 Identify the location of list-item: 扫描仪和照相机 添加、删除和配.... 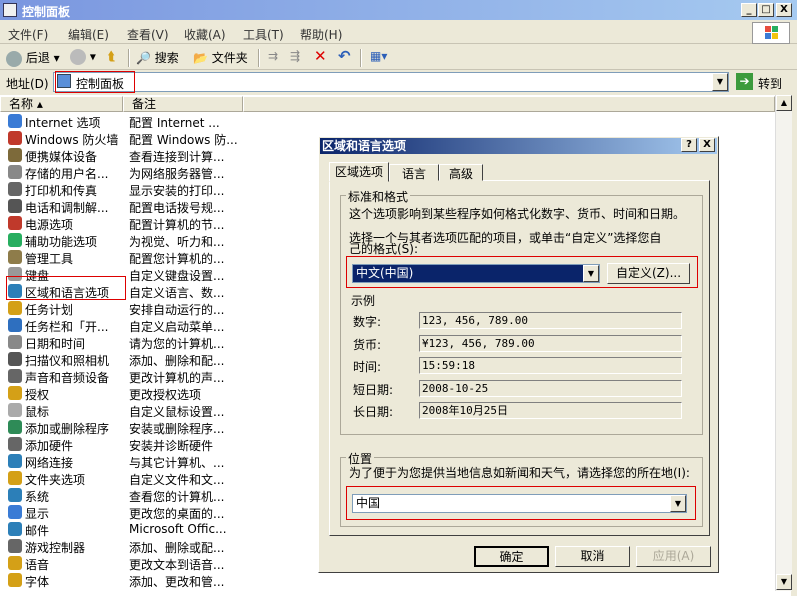
(120, 359).